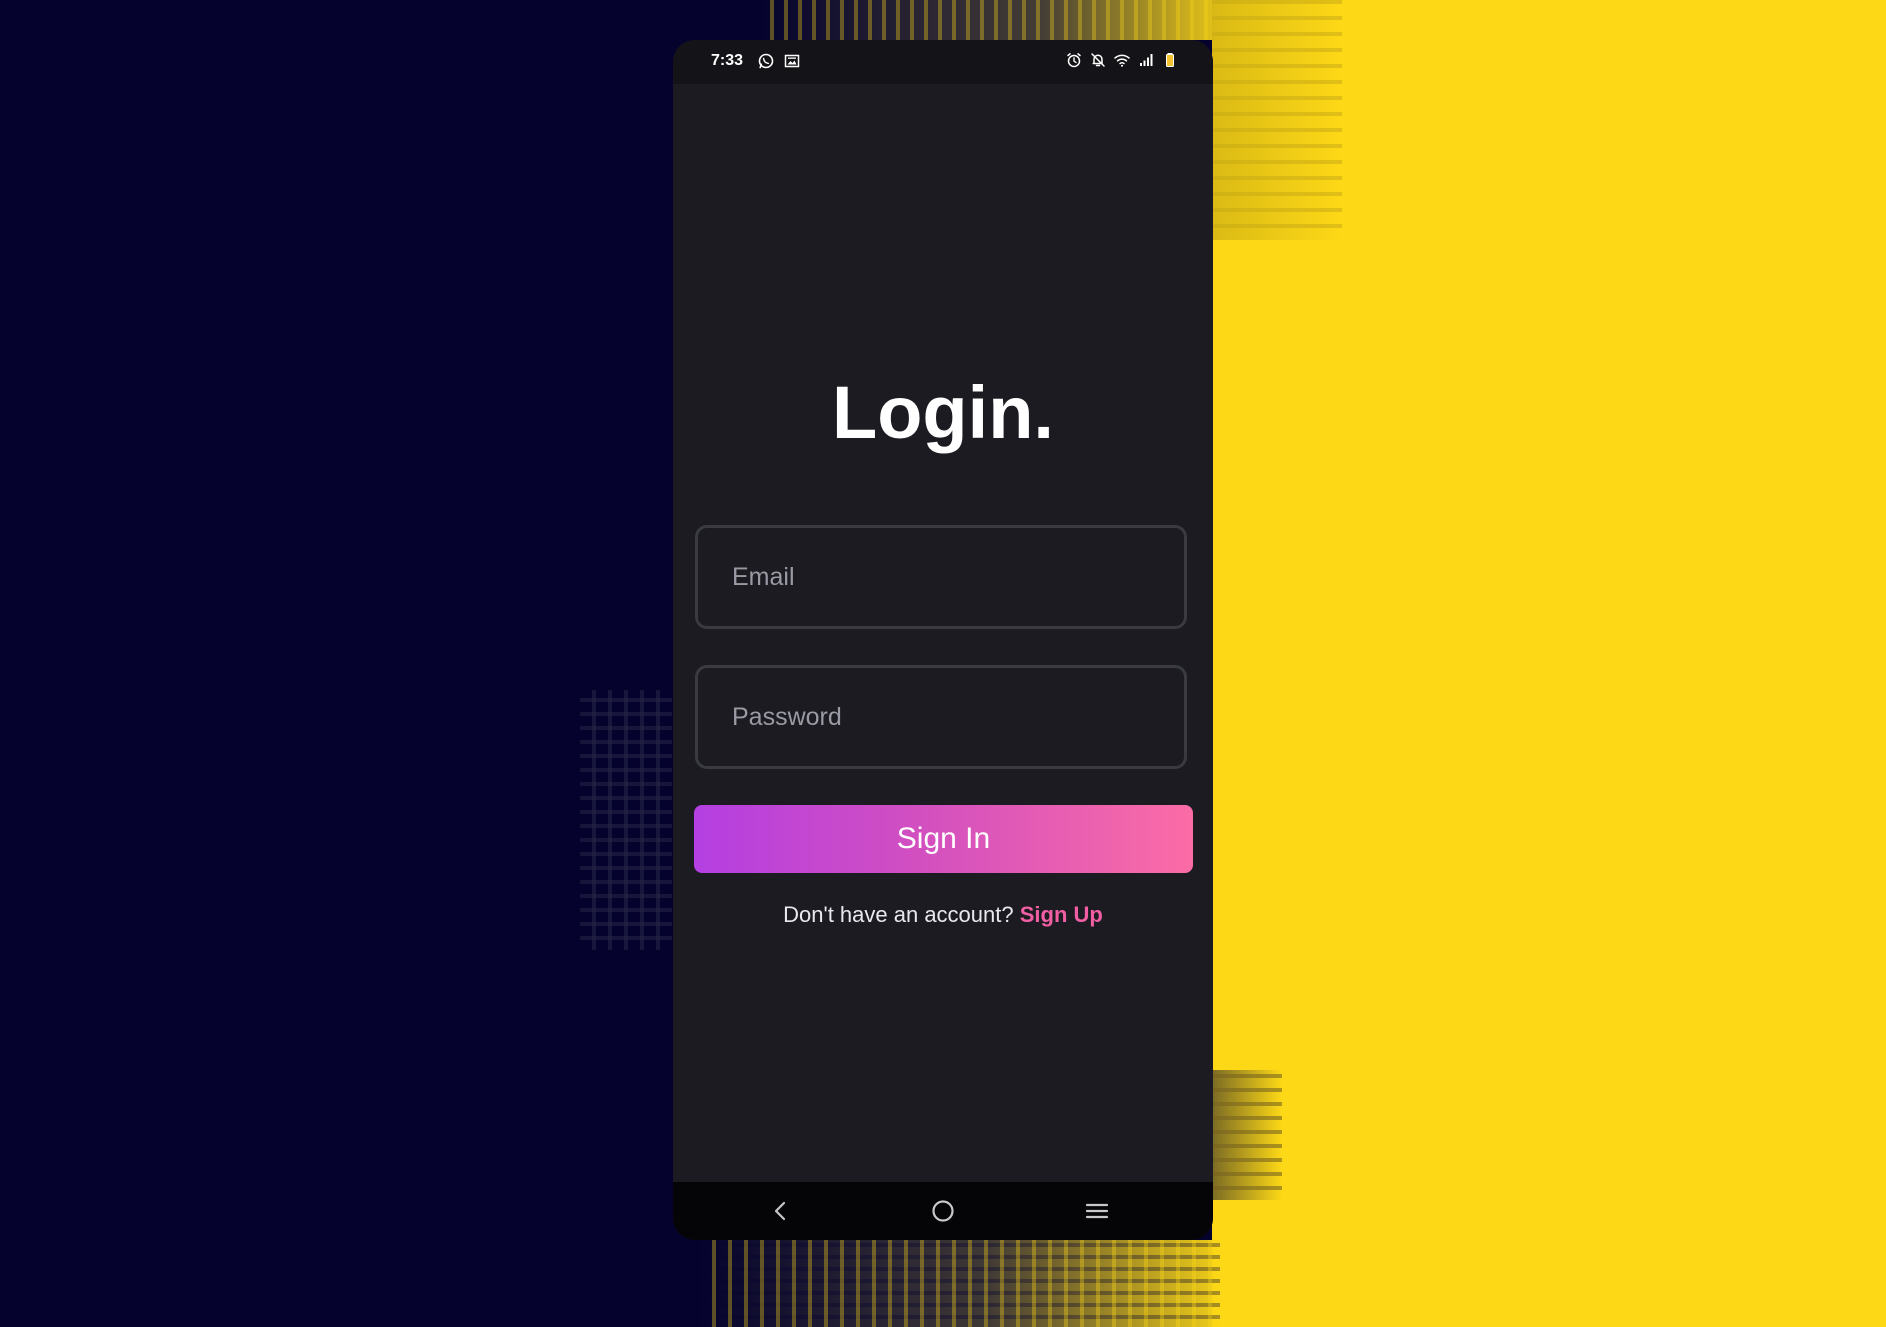  What do you see at coordinates (792, 61) in the screenshot?
I see `gallery-icon` at bounding box center [792, 61].